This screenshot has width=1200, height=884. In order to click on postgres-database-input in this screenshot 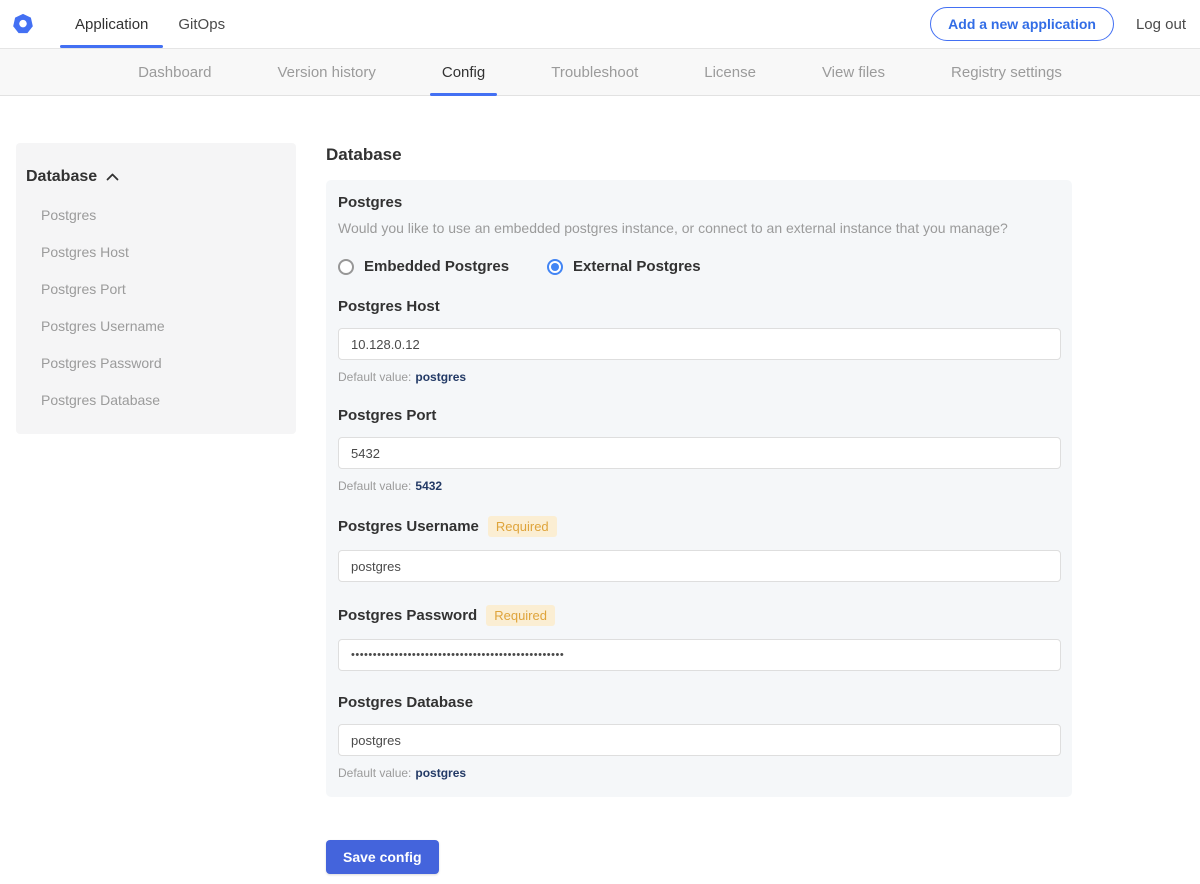, I will do `click(699, 740)`.